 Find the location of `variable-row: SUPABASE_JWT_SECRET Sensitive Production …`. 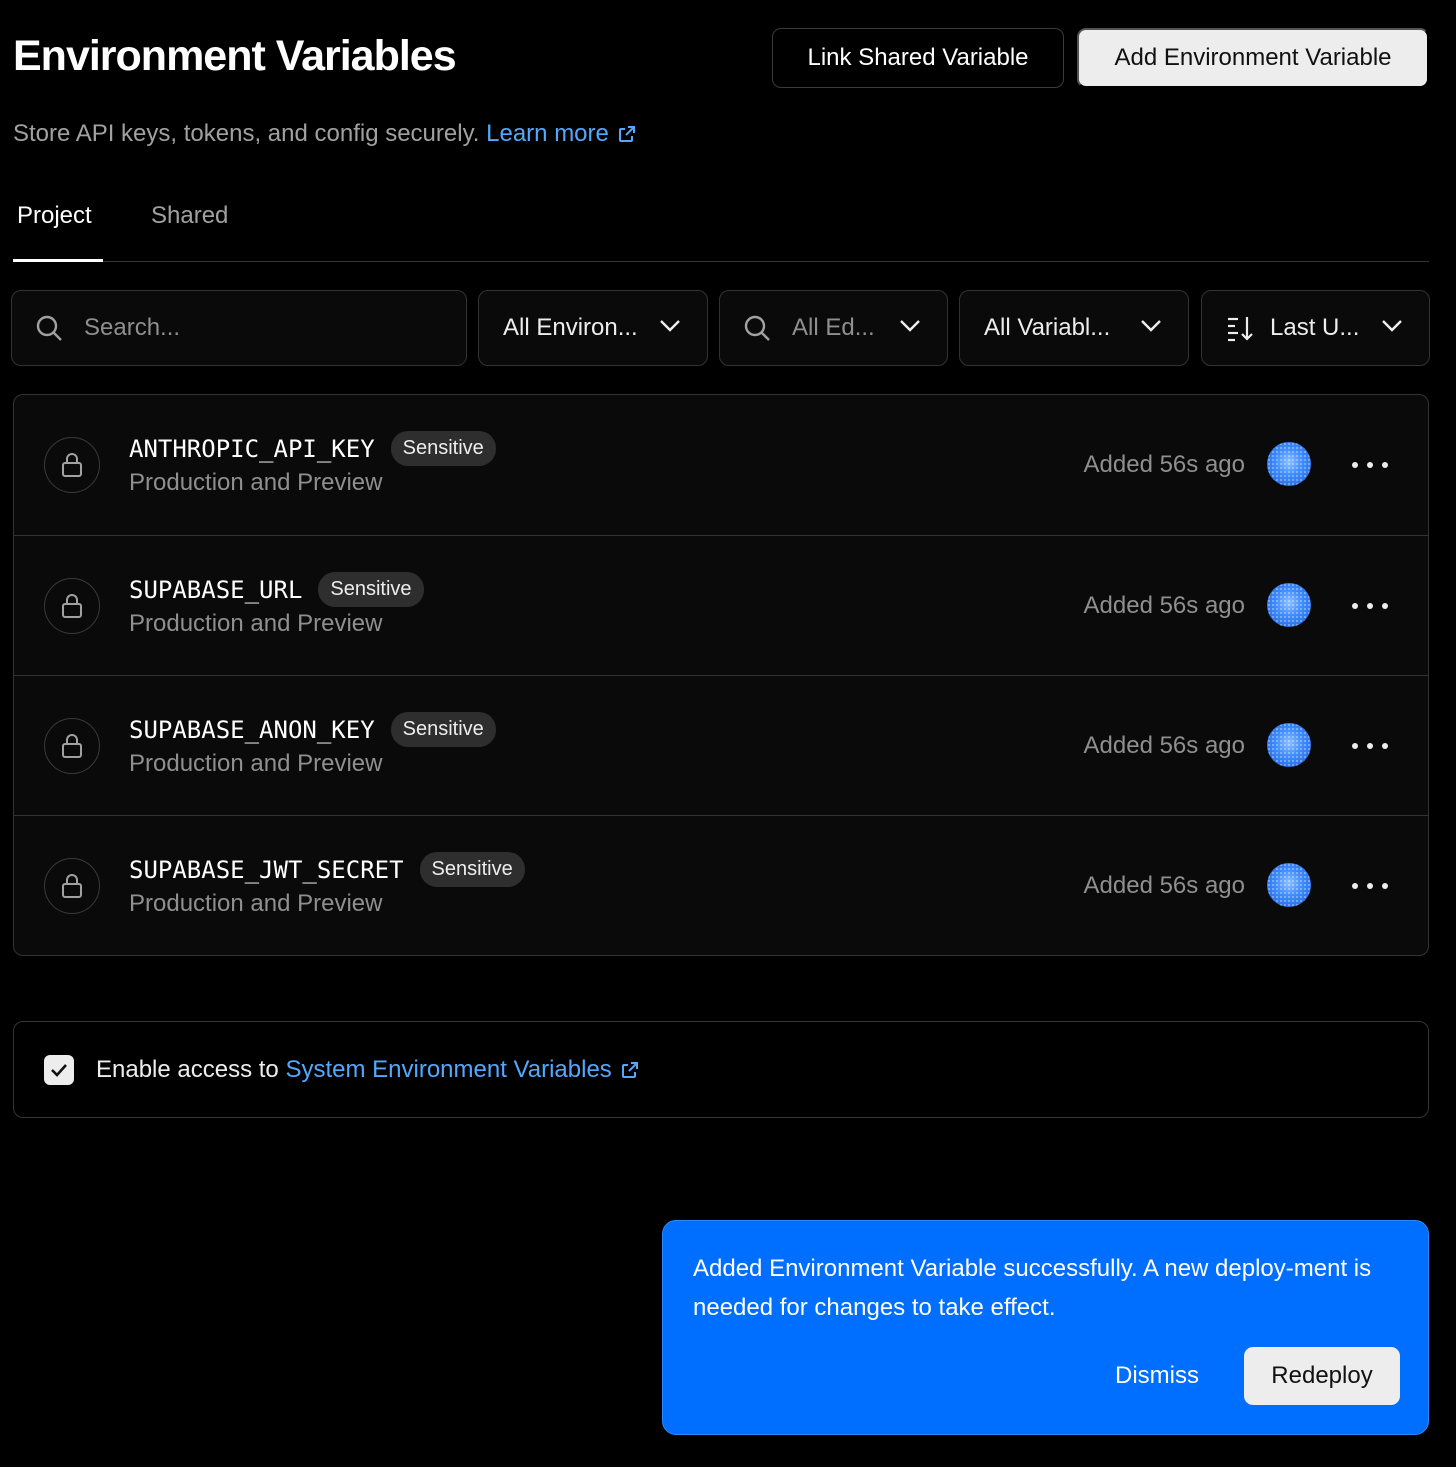

variable-row: SUPABASE_JWT_SECRET Sensitive Production … is located at coordinates (721, 885).